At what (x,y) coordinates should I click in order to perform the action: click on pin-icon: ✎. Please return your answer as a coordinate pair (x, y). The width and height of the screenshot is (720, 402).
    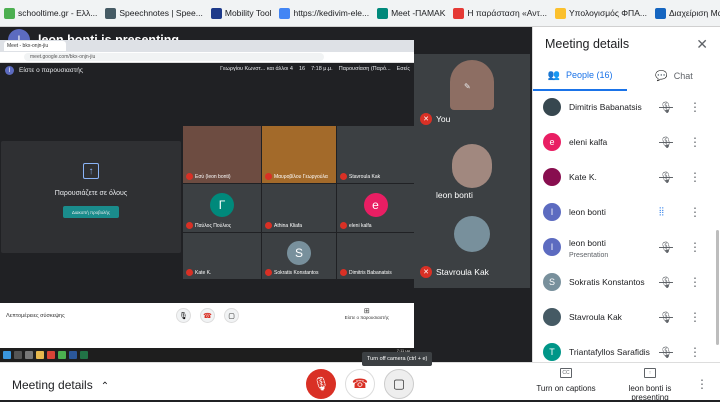
    Looking at the image, I should click on (467, 86).